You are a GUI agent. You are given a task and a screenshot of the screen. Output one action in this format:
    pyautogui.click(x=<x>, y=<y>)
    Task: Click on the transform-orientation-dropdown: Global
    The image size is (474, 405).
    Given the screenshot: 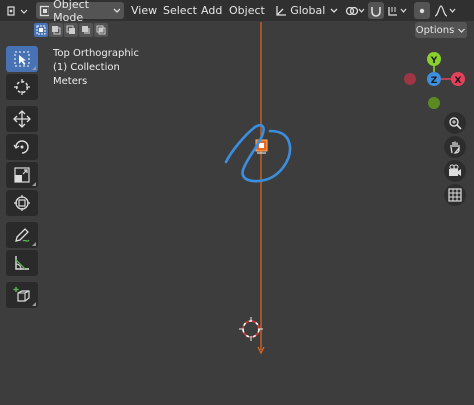 What is the action you would take?
    pyautogui.click(x=306, y=10)
    